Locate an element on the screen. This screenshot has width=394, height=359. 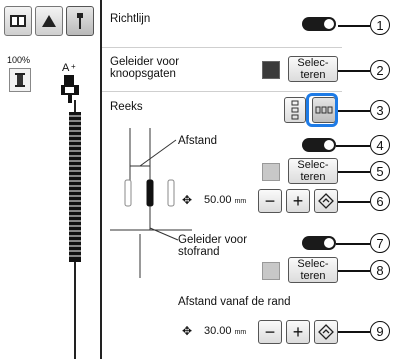
buttonhole-stitch-preview is located at coordinates (75, 187).